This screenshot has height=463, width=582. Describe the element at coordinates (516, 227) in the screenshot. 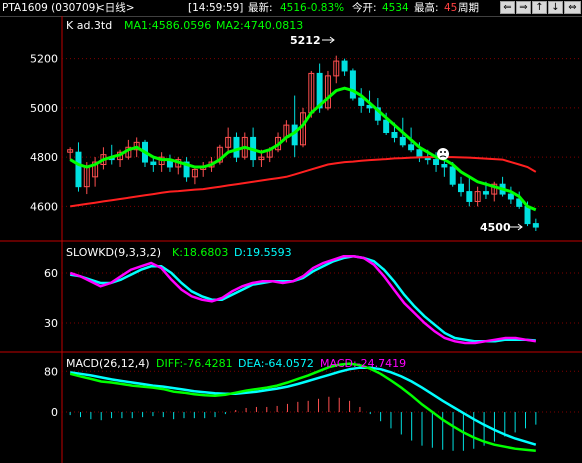

I see `low-annotation-arrow` at that location.